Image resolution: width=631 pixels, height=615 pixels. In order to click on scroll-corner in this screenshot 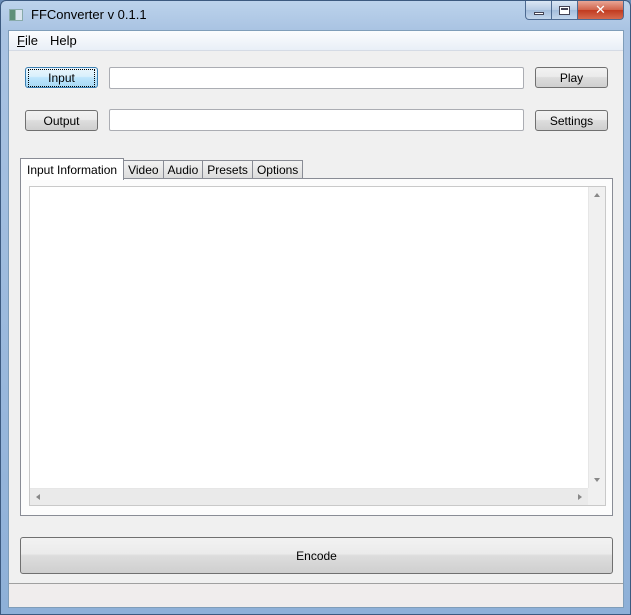, I will do `click(596, 496)`.